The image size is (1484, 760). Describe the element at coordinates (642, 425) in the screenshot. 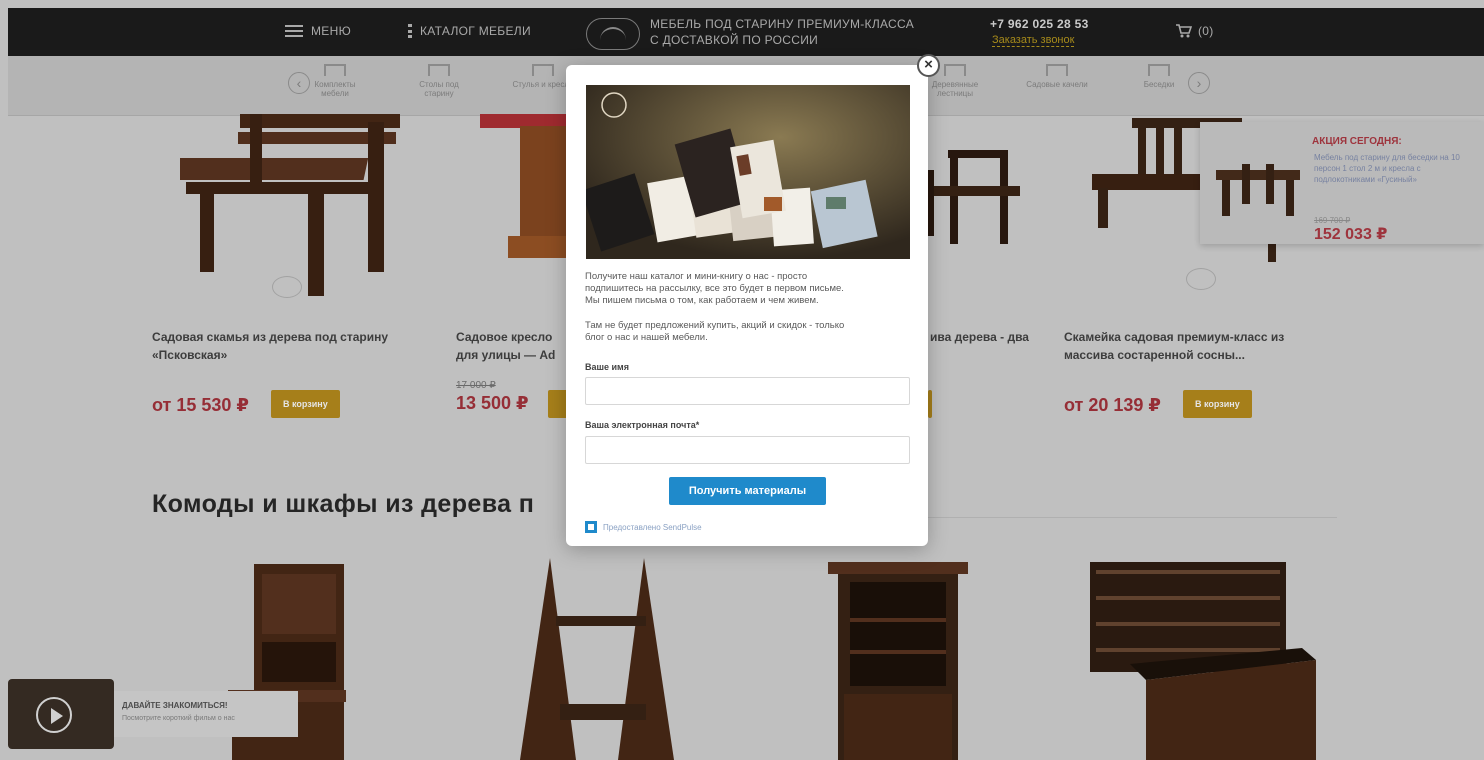

I see `email-field-label: Ваша электронная почта*` at that location.